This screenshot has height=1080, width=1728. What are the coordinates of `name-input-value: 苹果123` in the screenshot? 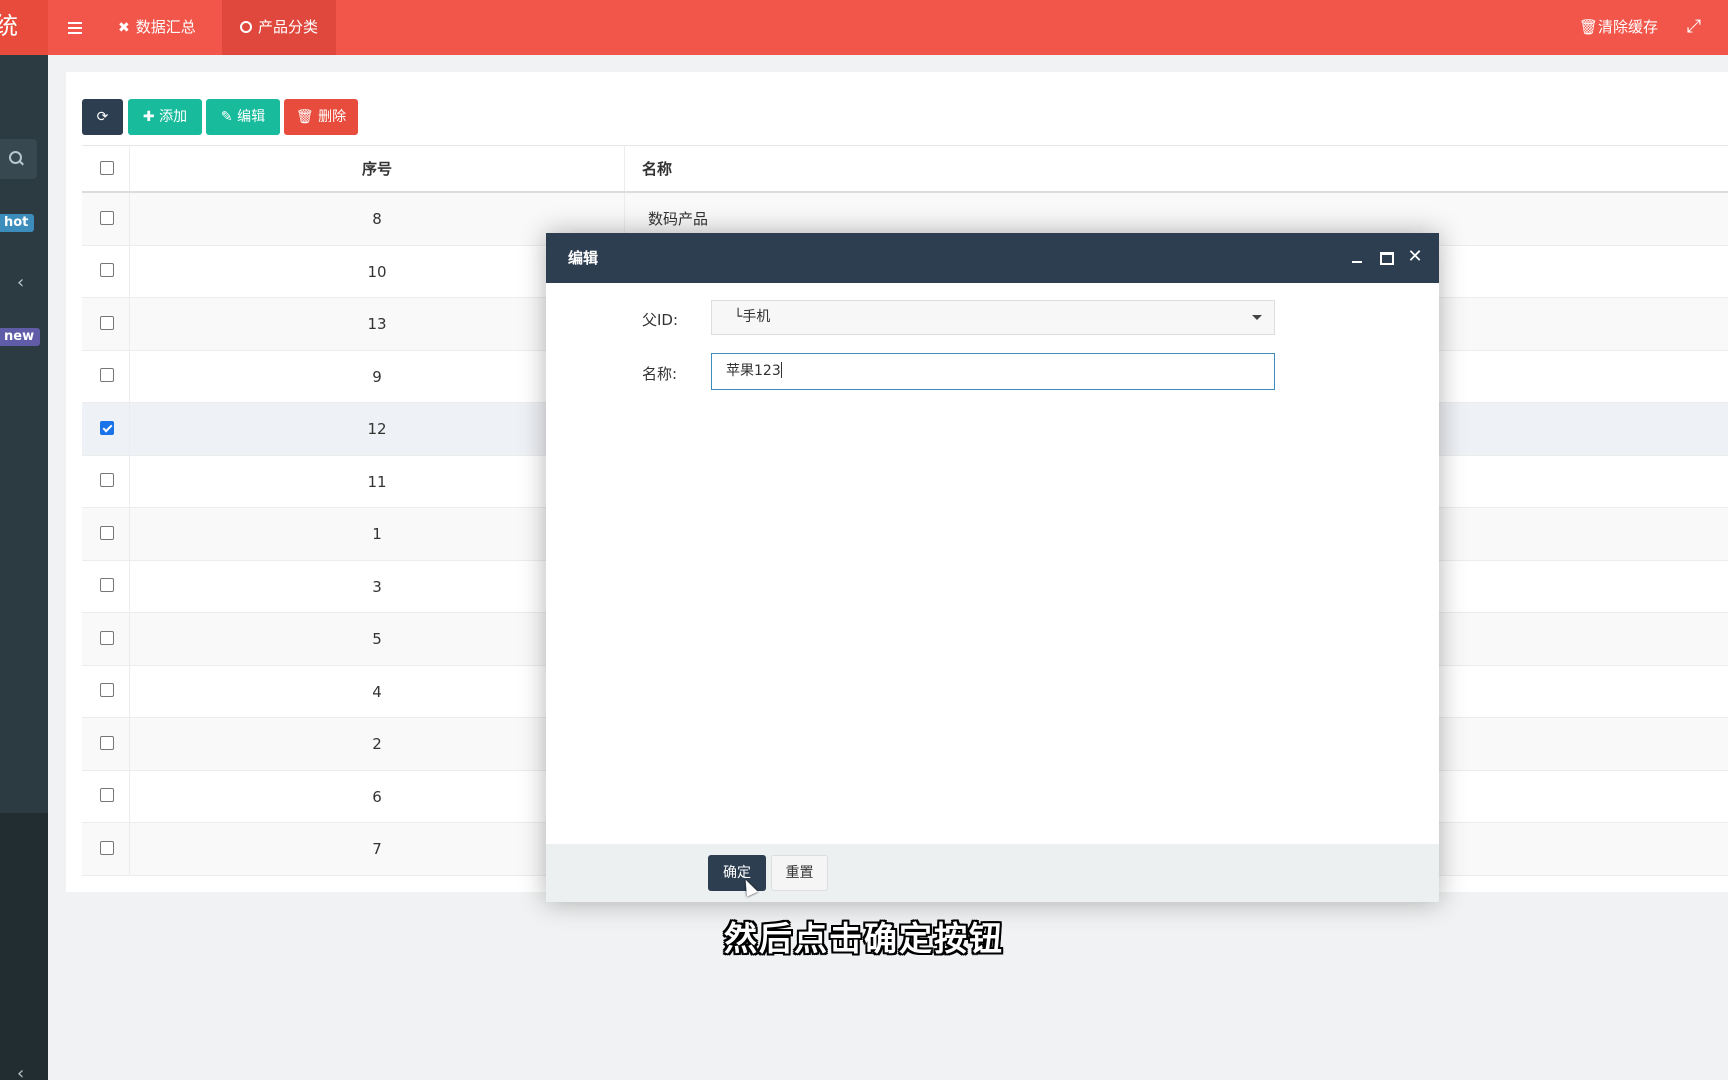 It's located at (753, 371).